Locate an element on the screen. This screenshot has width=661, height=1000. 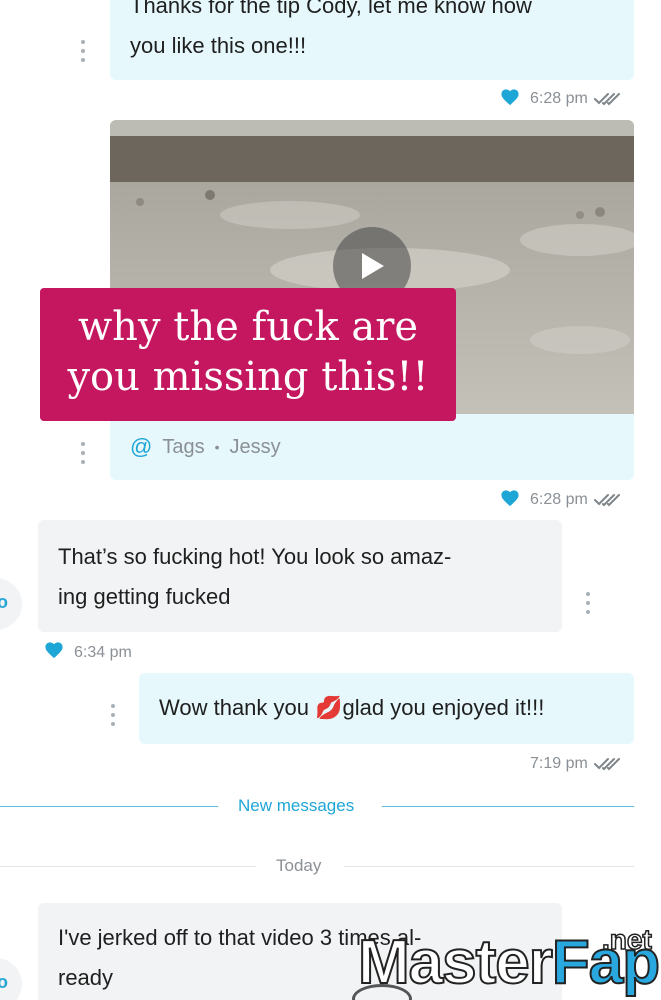
message-text: Wow thank you 💋glad you enjoyed it!!! is located at coordinates (351, 708).